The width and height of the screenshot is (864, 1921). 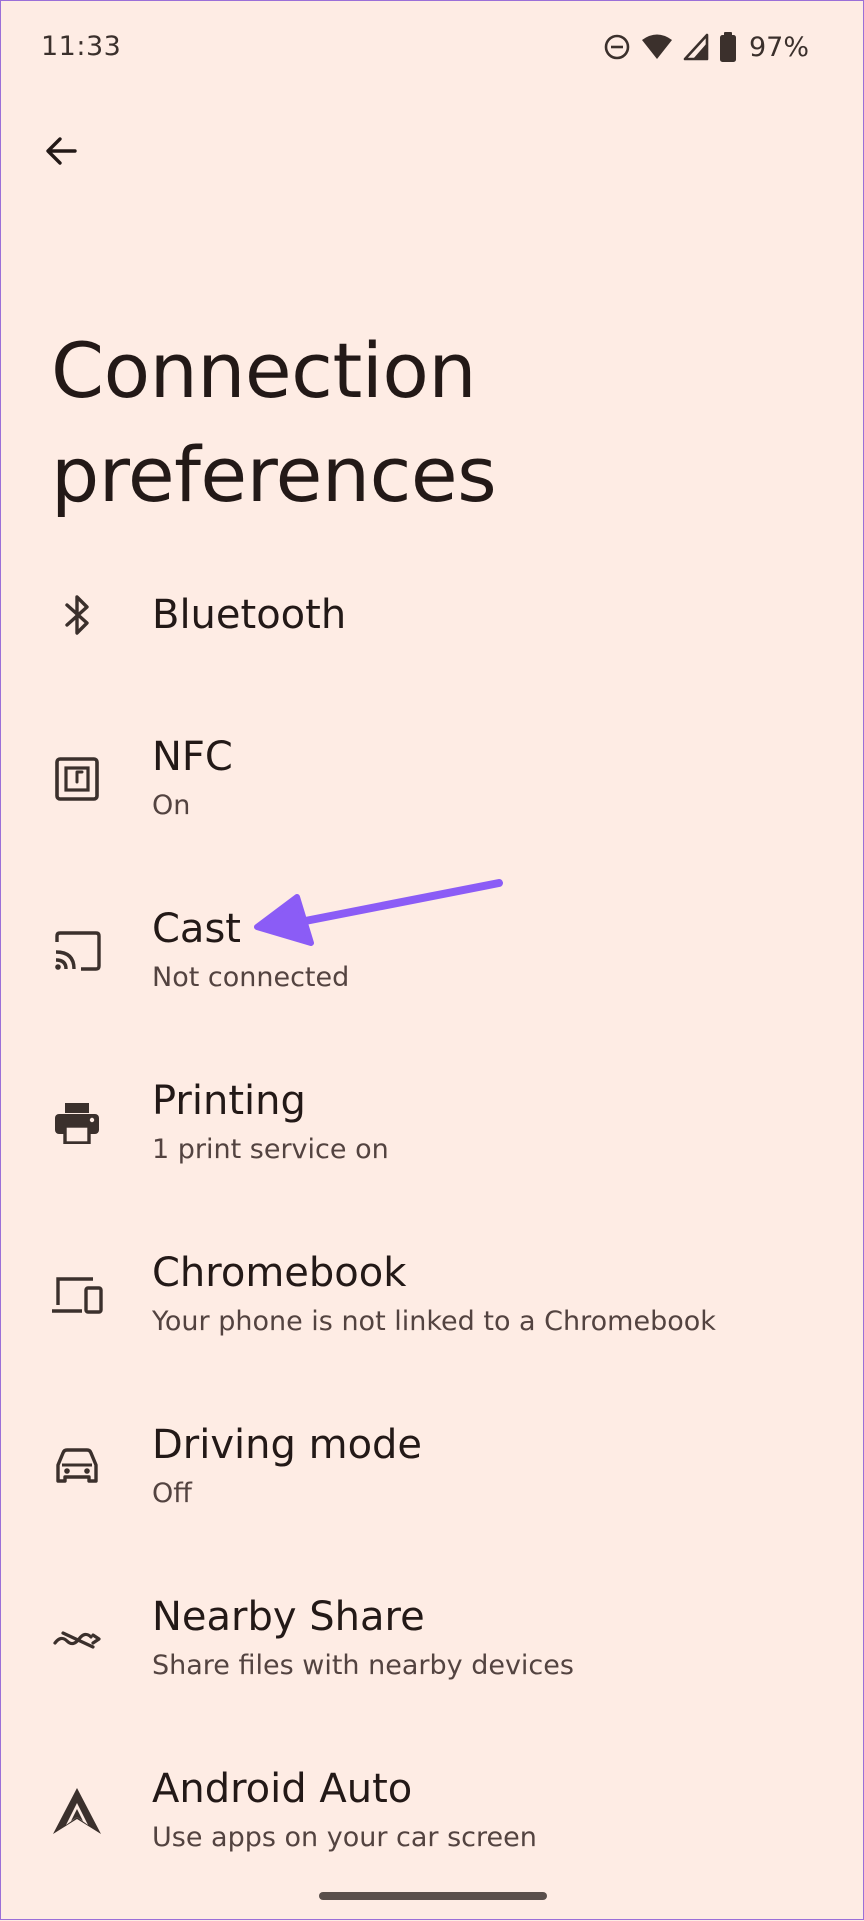 I want to click on setting-subtitle: Off, so click(x=172, y=1493).